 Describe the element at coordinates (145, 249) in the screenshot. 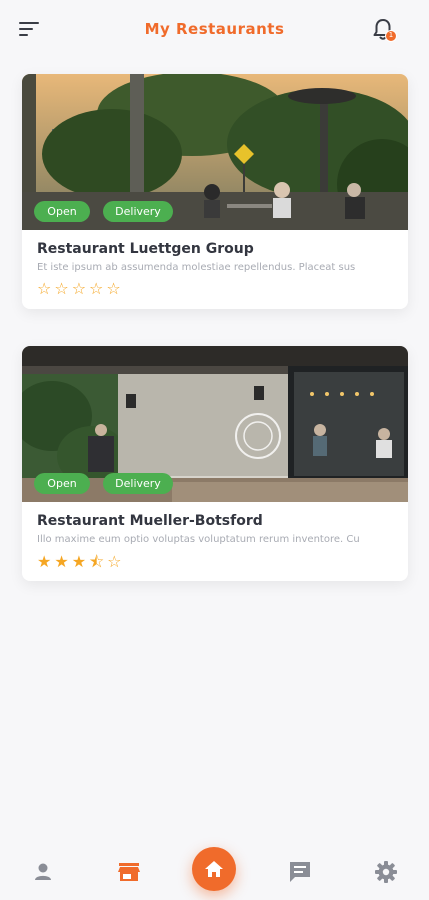

I see `restaurant-name: Restaurant Luettgen Group` at that location.